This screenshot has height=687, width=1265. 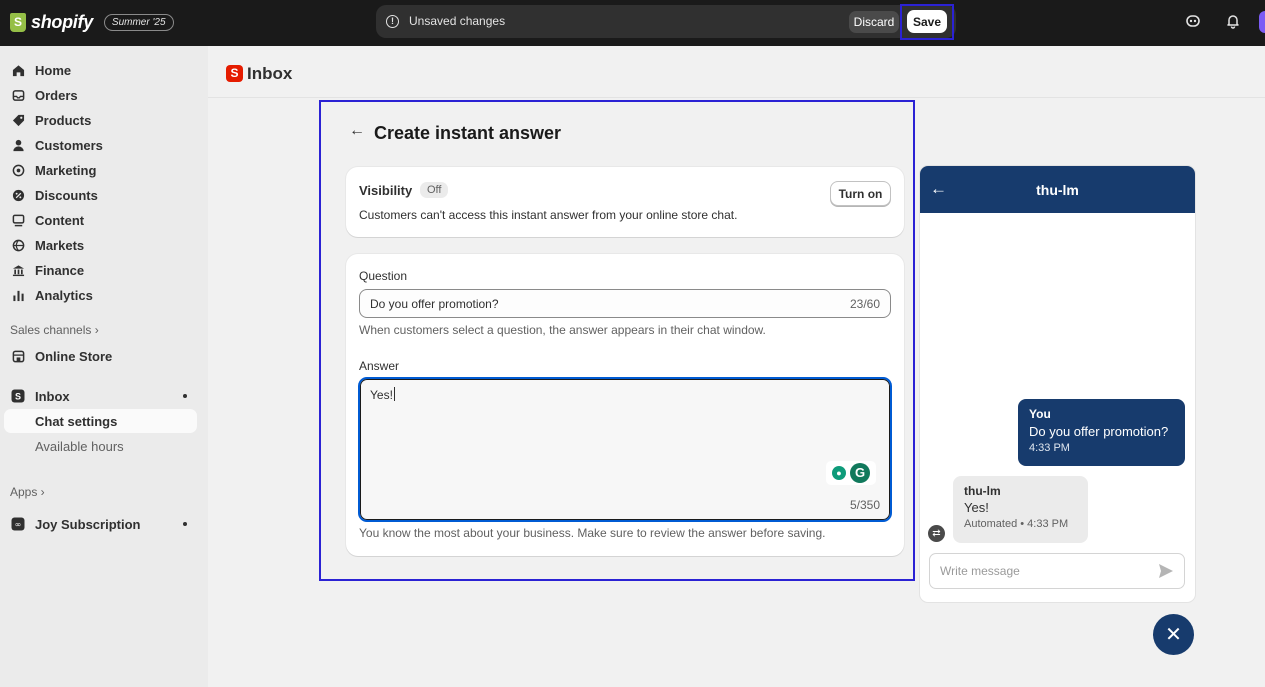 I want to click on answer-text: Yes!, so click(x=381, y=395).